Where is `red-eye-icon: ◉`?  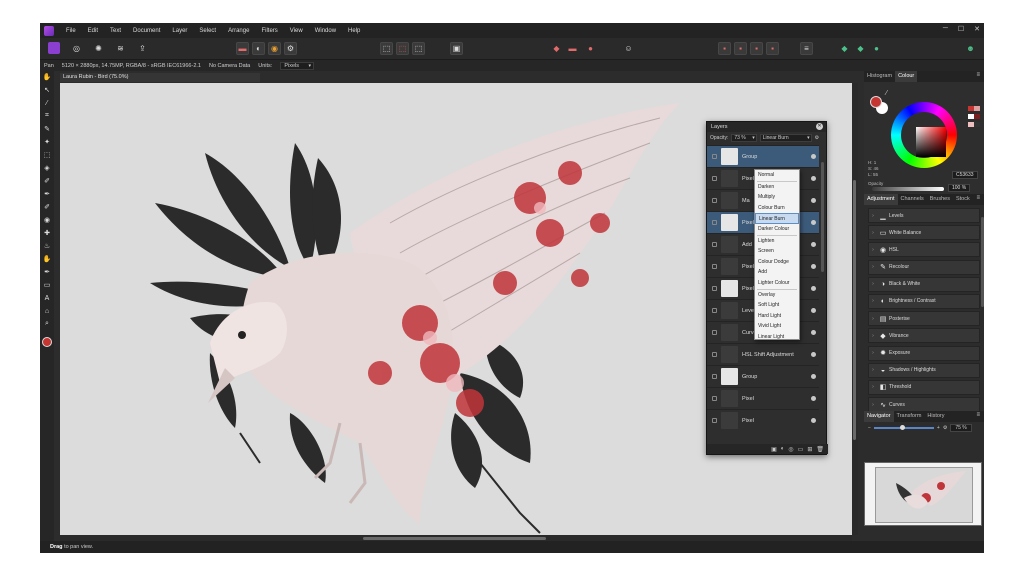 red-eye-icon: ◉ is located at coordinates (47, 220).